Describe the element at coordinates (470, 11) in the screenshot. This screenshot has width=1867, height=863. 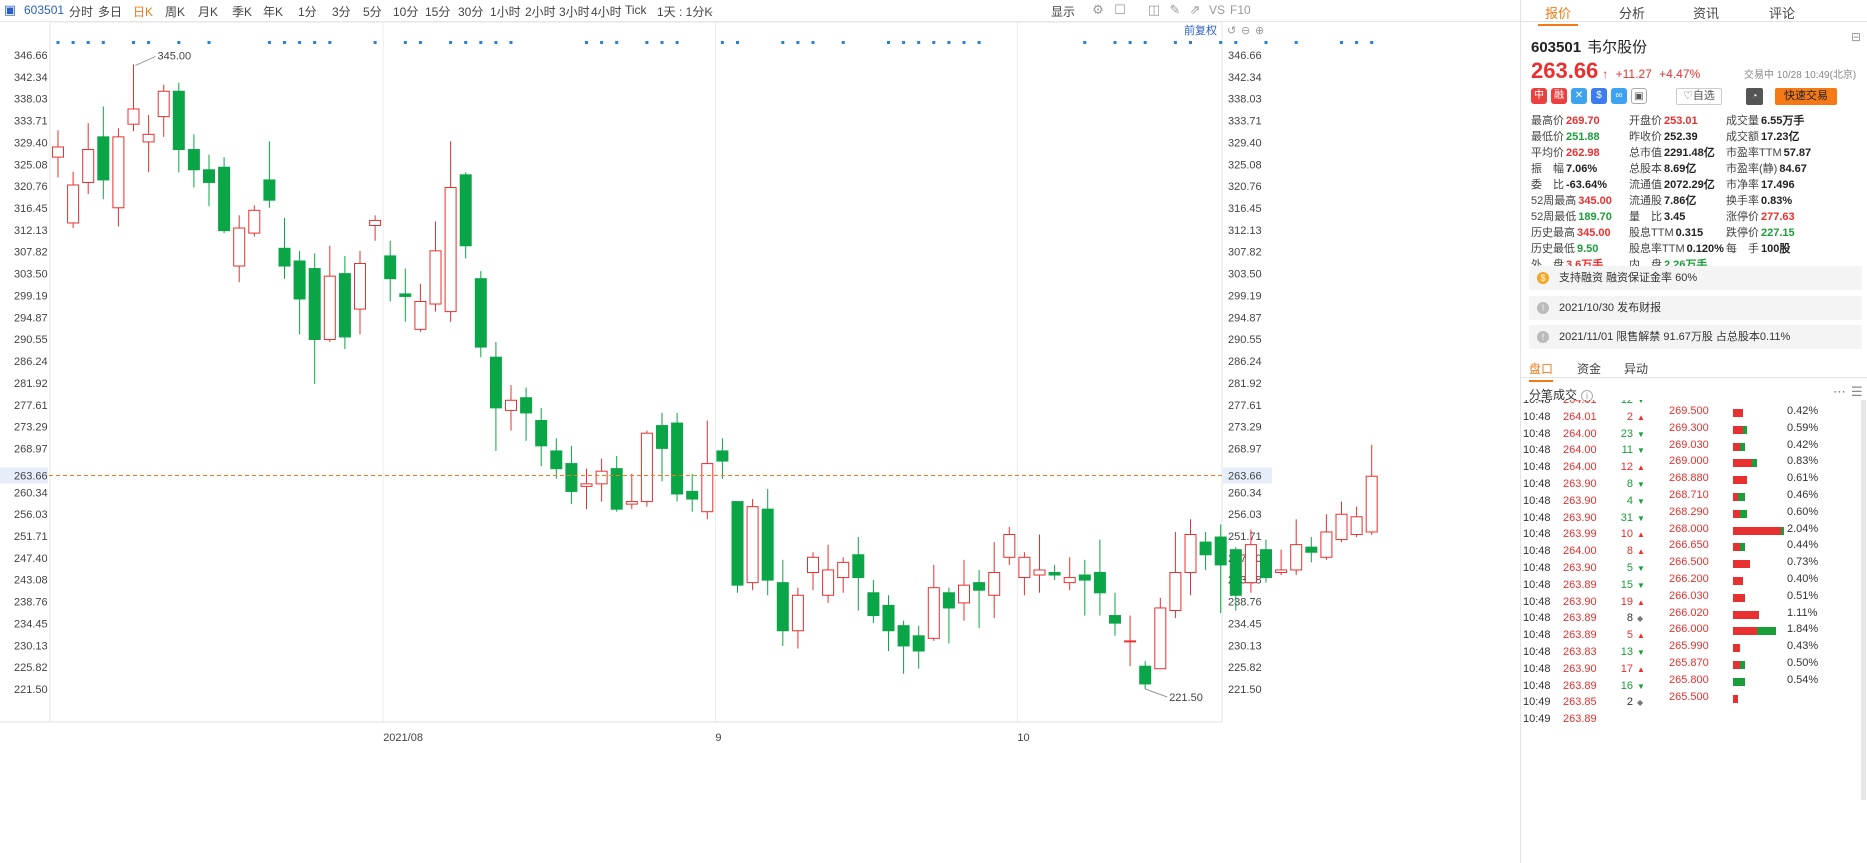
I see `period-tab: 30分` at that location.